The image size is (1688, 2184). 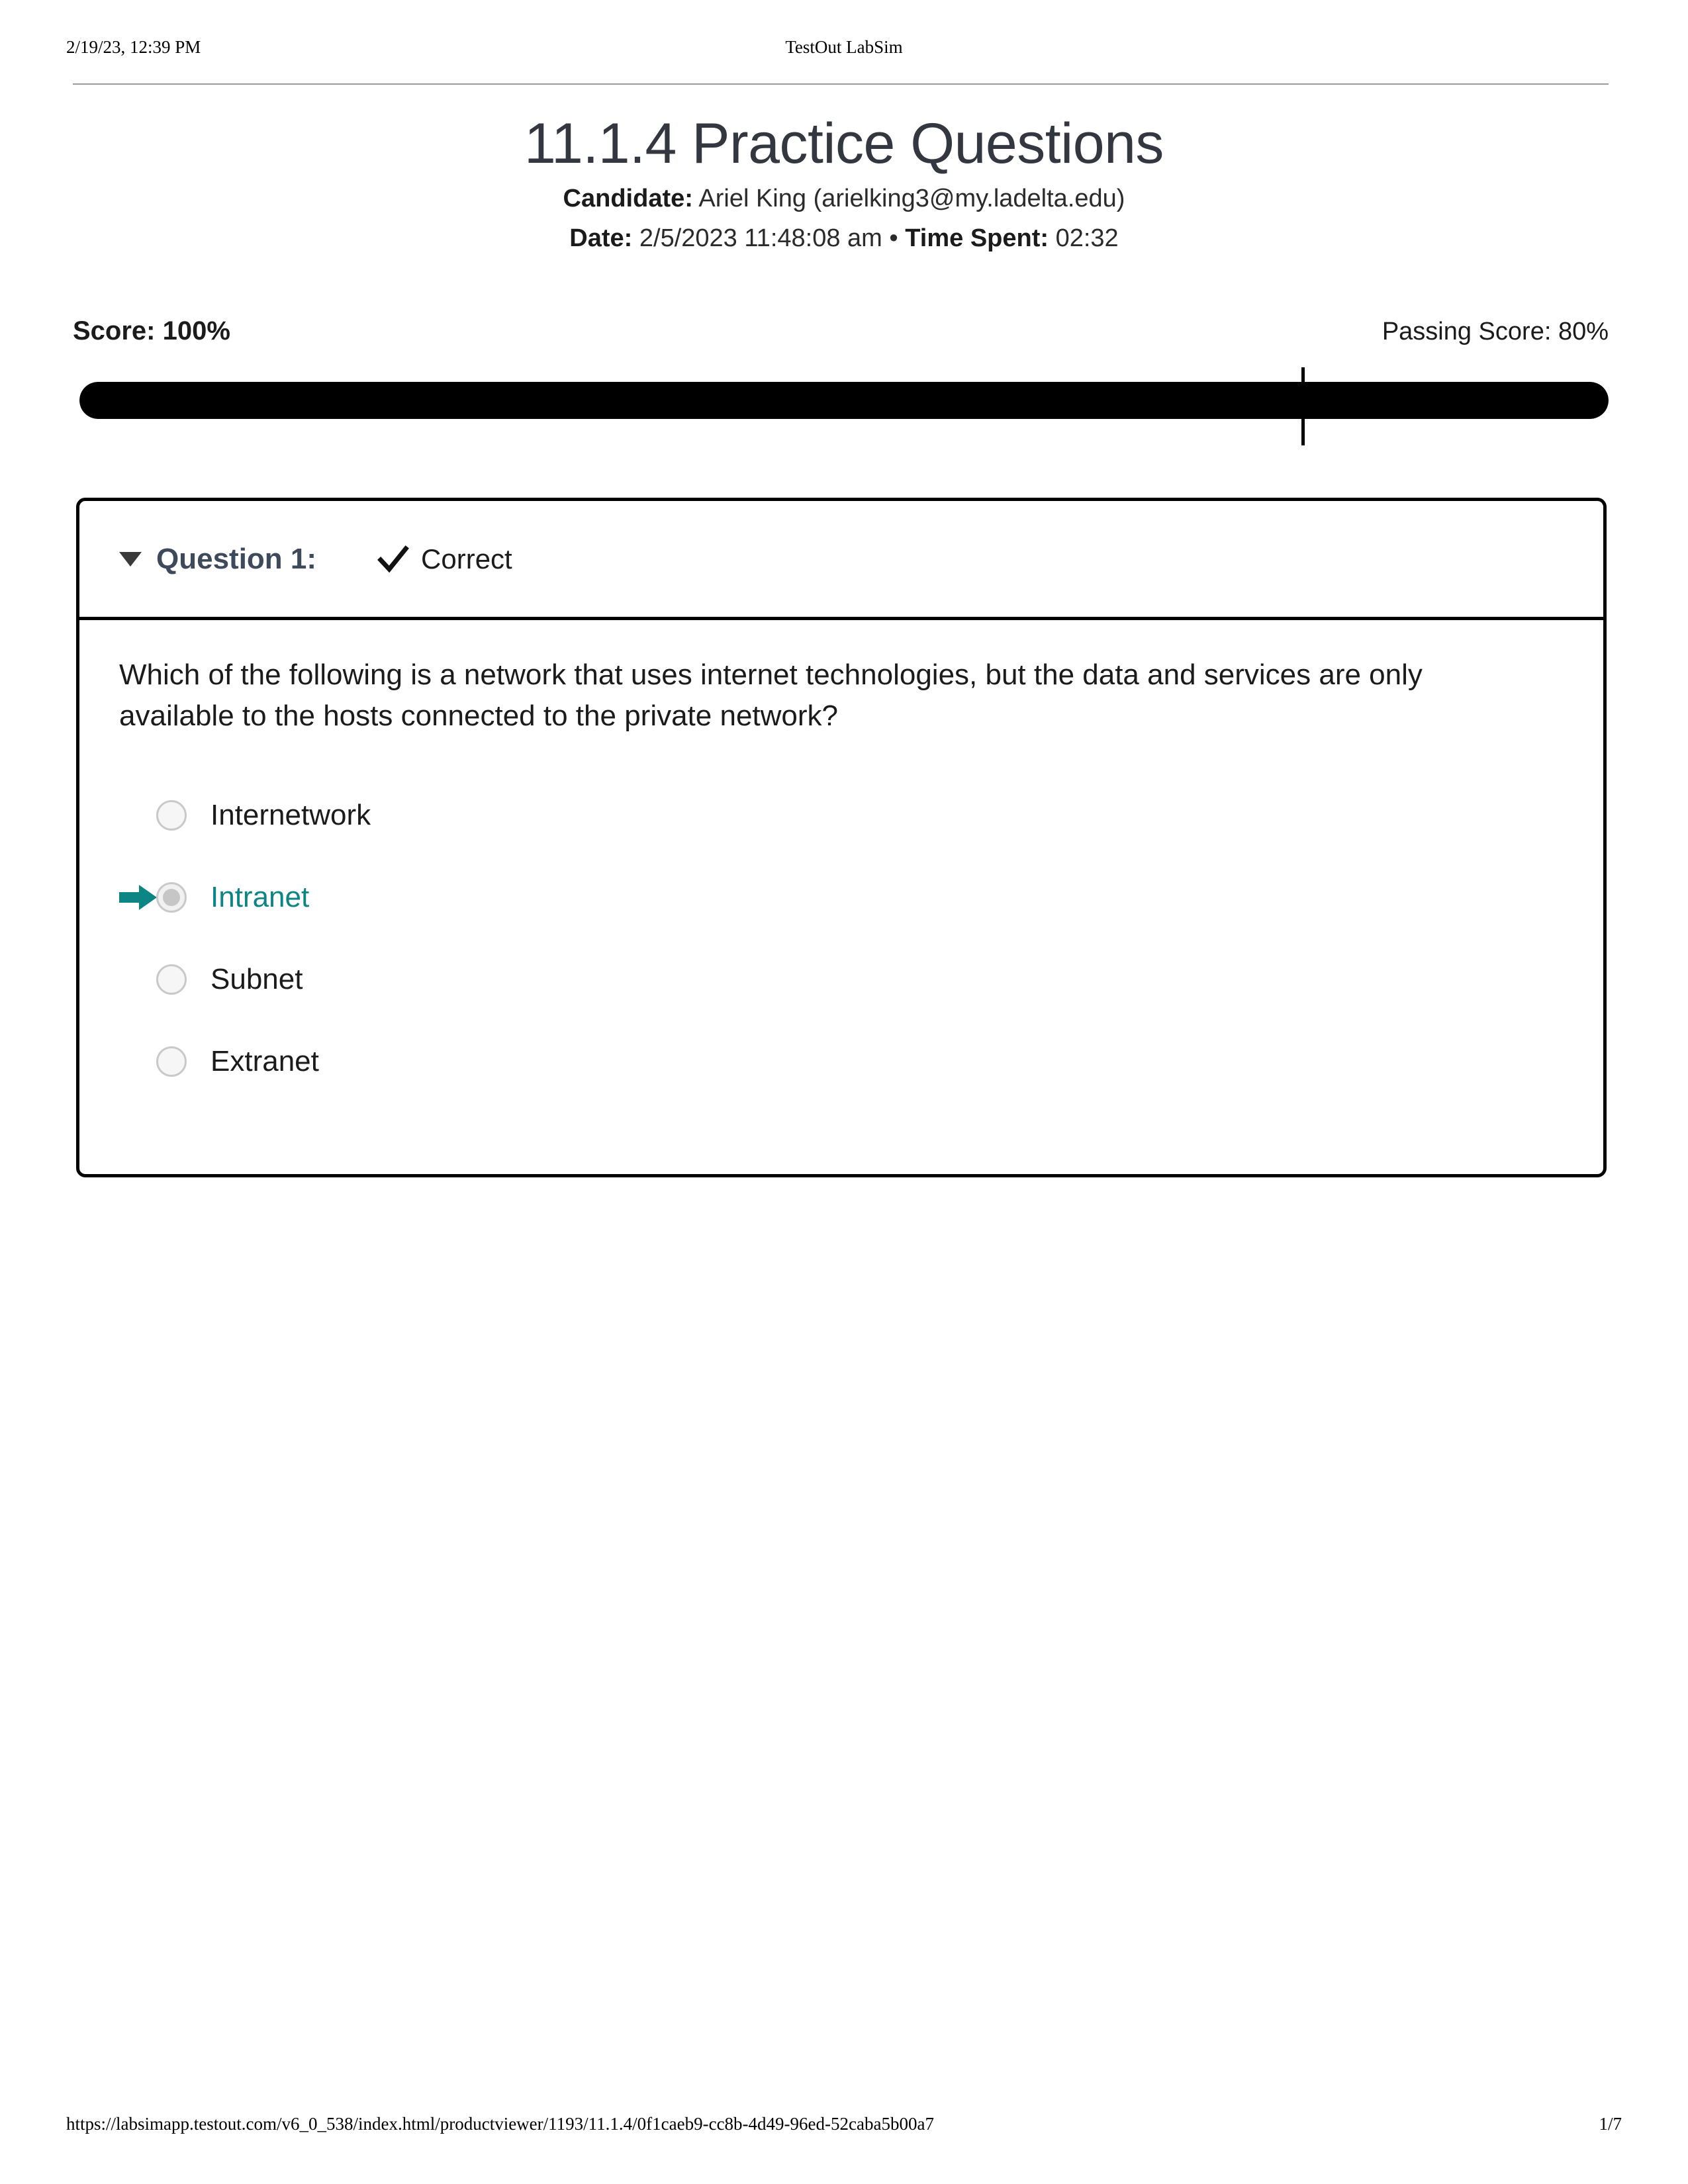 I want to click on candidate-label: Candidate:, so click(x=628, y=199).